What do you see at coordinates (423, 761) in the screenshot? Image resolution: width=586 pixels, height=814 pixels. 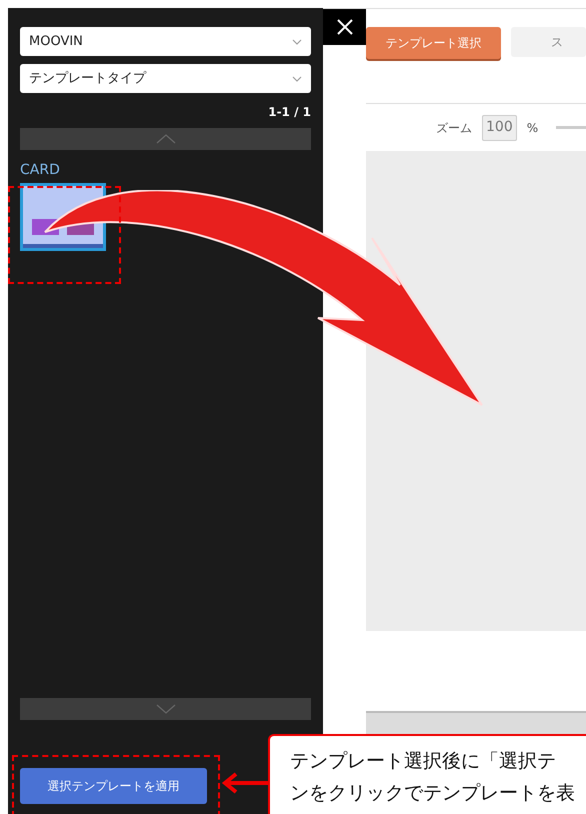 I see `callout-text: テンプレート選択後に「選択テ` at bounding box center [423, 761].